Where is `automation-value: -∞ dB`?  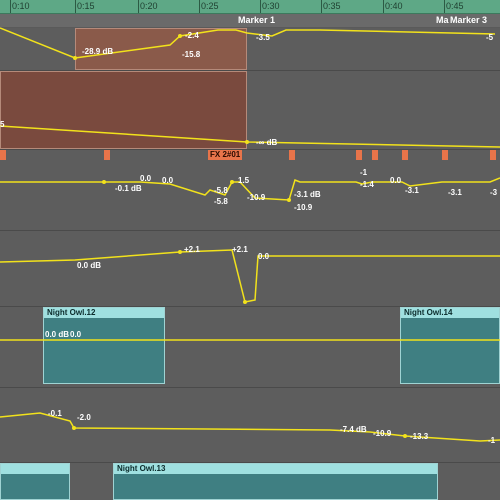 automation-value: -∞ dB is located at coordinates (267, 142).